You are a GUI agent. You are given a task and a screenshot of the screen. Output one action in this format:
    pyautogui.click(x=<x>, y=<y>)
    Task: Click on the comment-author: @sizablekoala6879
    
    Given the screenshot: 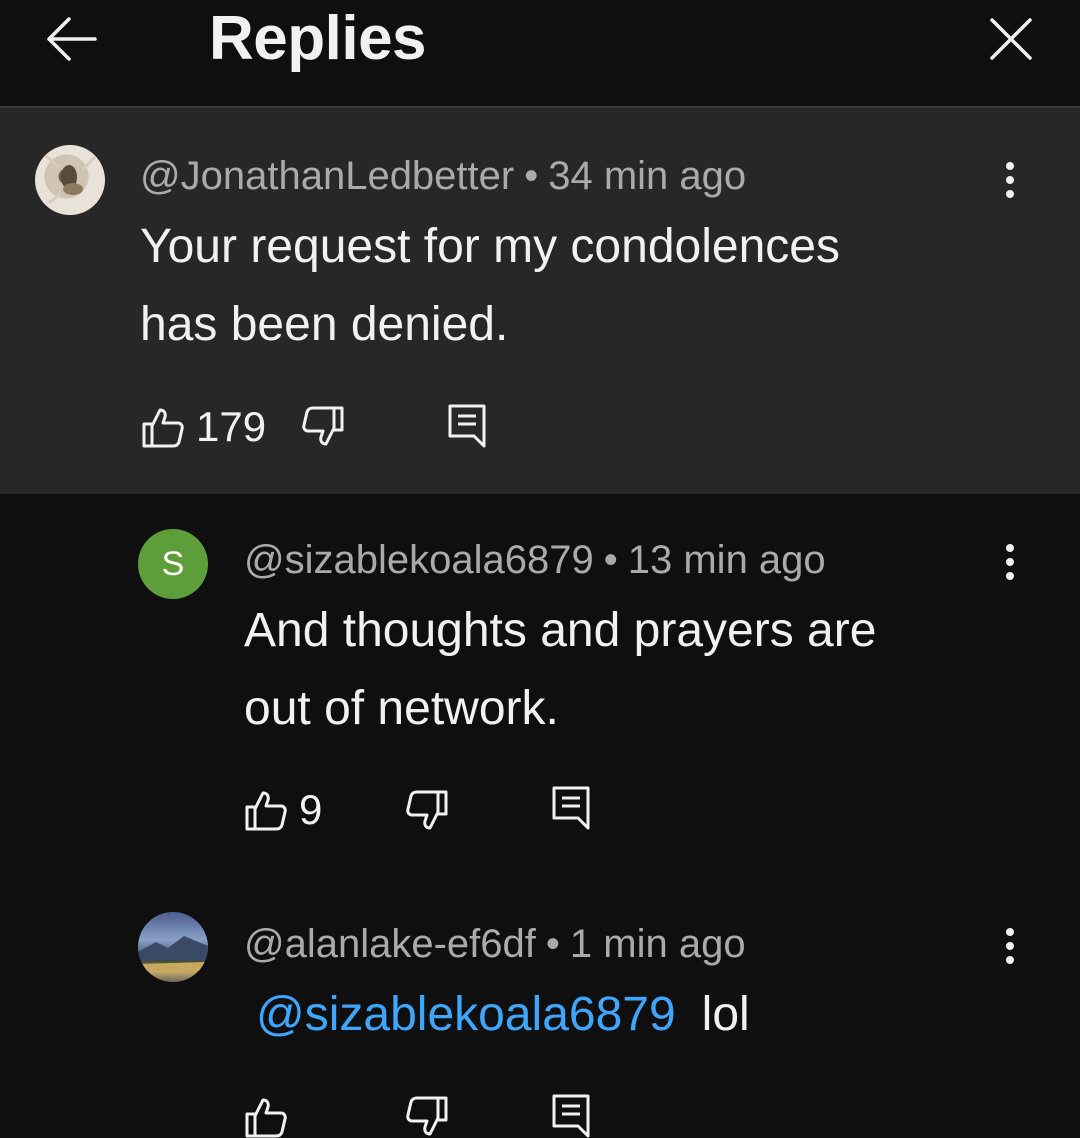 What is the action you would take?
    pyautogui.click(x=419, y=560)
    